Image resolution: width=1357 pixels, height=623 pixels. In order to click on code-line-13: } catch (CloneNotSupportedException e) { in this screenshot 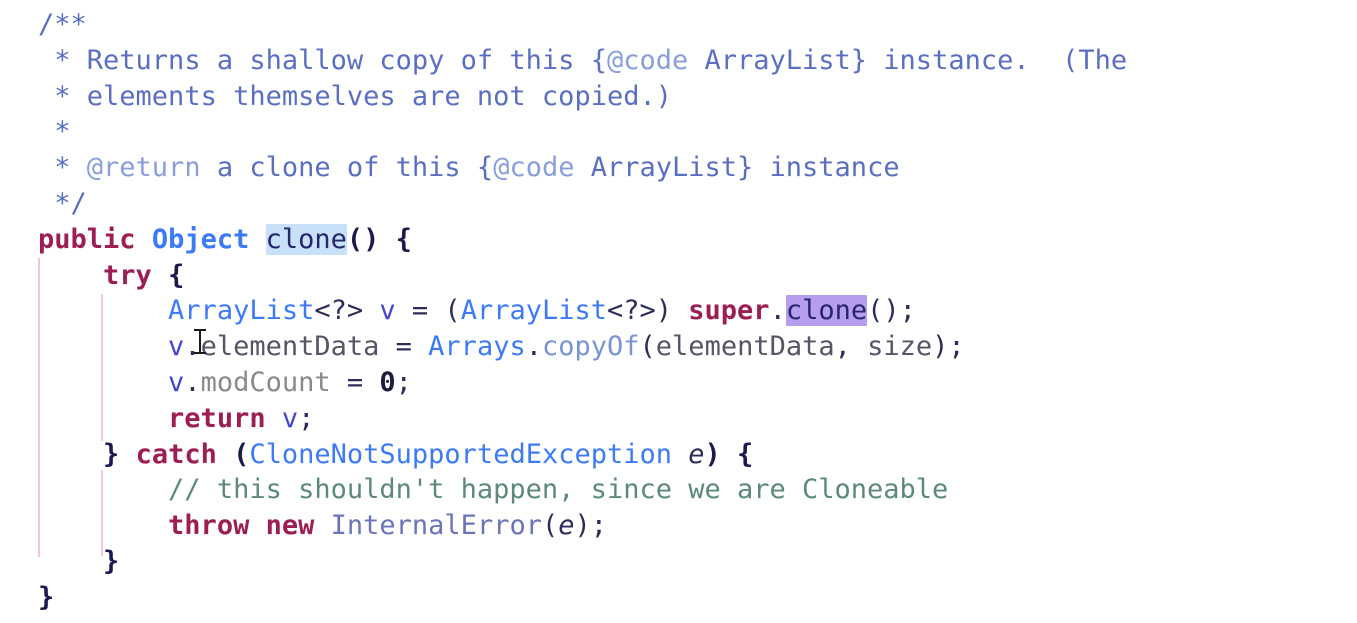, I will do `click(697, 455)`.